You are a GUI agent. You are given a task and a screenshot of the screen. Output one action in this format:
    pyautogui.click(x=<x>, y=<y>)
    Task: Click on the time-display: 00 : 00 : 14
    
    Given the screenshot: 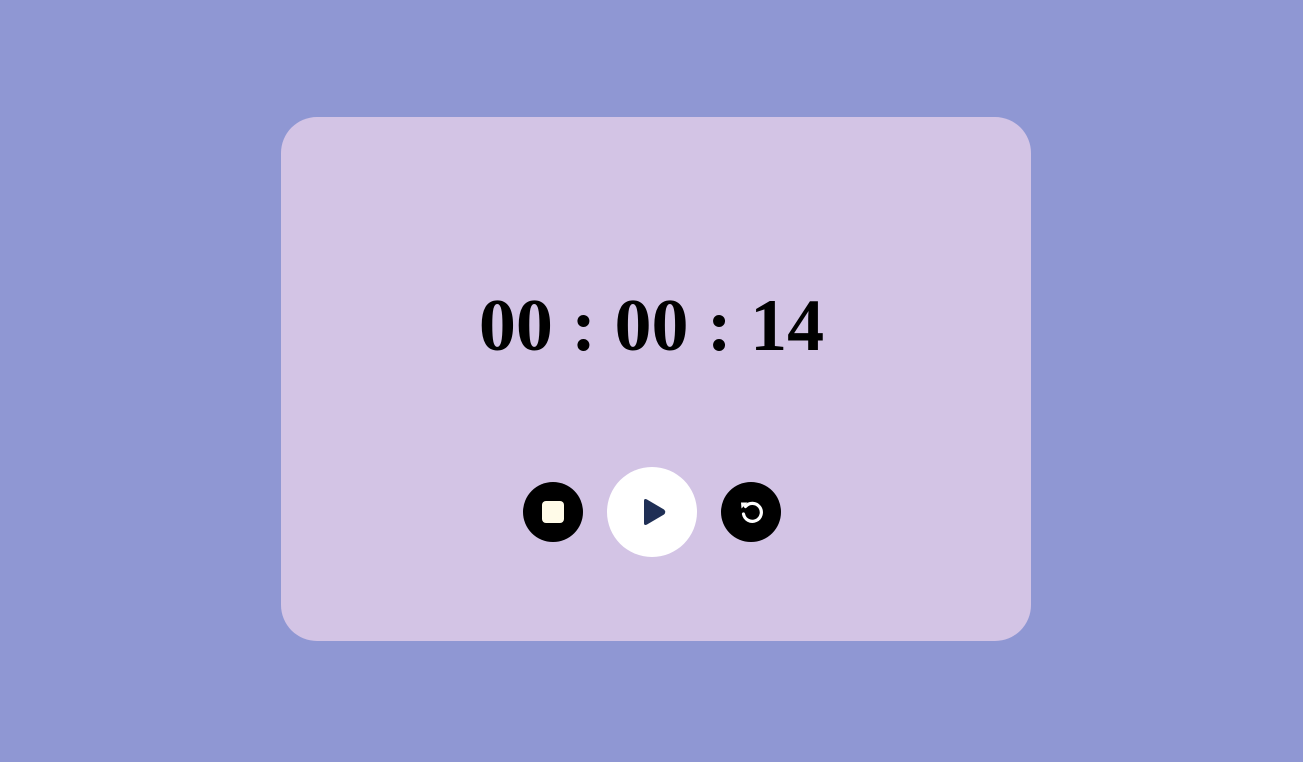 What is the action you would take?
    pyautogui.click(x=651, y=326)
    